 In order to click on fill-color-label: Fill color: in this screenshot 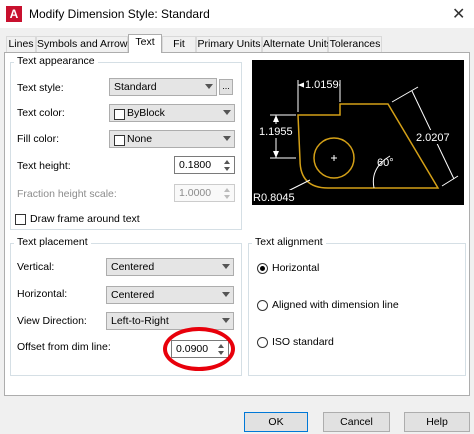, I will do `click(38, 139)`.